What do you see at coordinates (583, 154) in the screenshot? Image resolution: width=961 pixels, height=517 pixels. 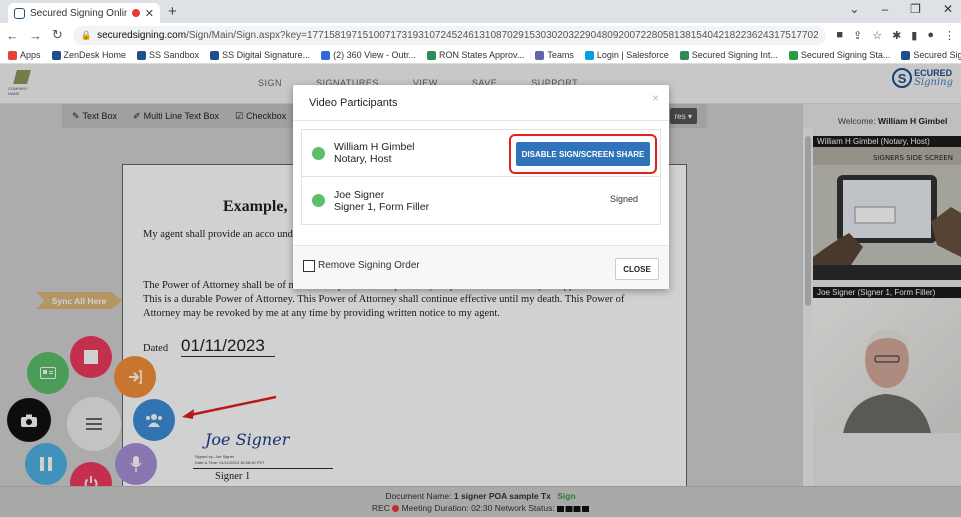 I see `disable-sign-screen-share-button: DISABLE SIGN/SCREEN SHARE` at bounding box center [583, 154].